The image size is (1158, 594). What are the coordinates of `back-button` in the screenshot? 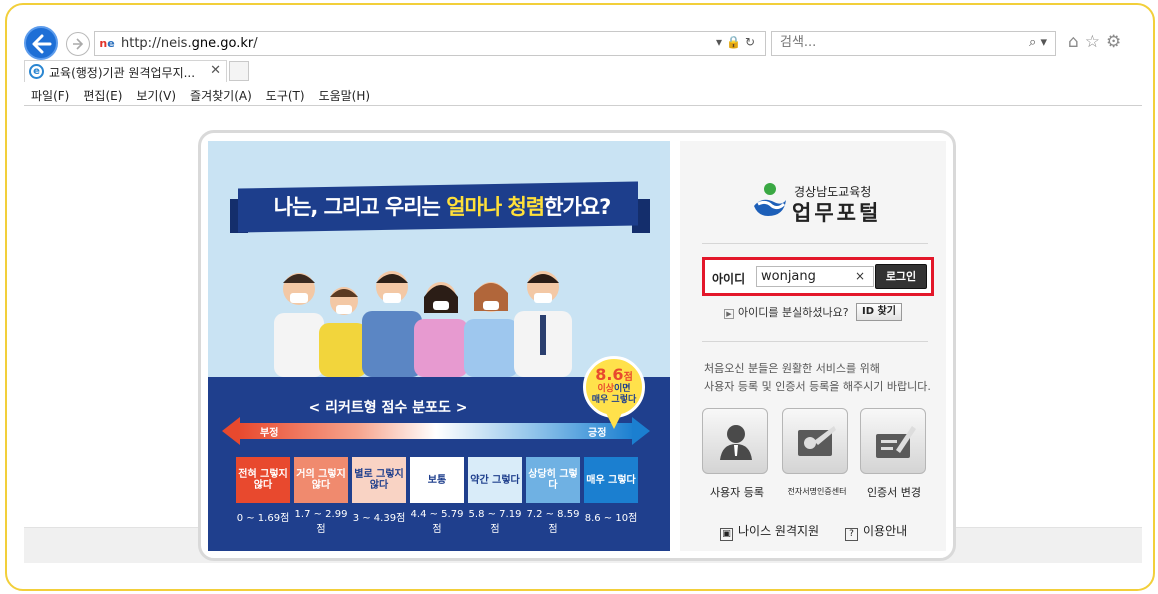 It's located at (41, 43).